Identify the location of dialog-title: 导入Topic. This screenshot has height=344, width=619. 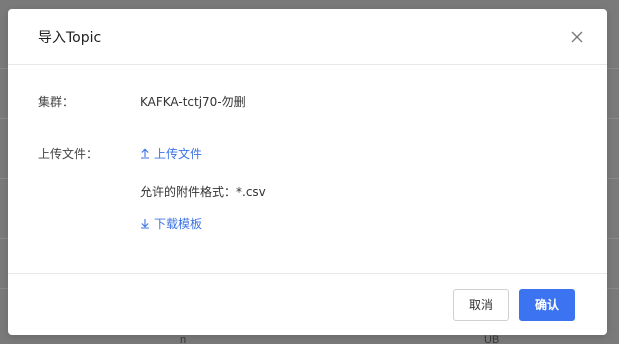
(70, 37).